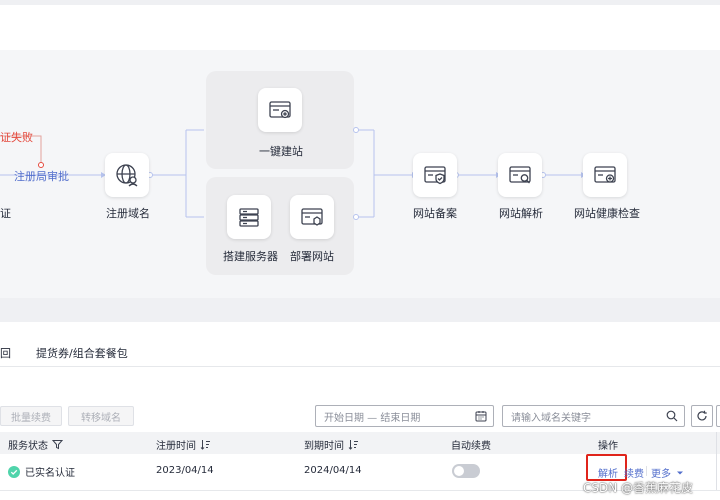 The width and height of the screenshot is (720, 500). What do you see at coordinates (372, 418) in the screenshot?
I see `date-range-placeholder: 开始日期 — 结束日期` at bounding box center [372, 418].